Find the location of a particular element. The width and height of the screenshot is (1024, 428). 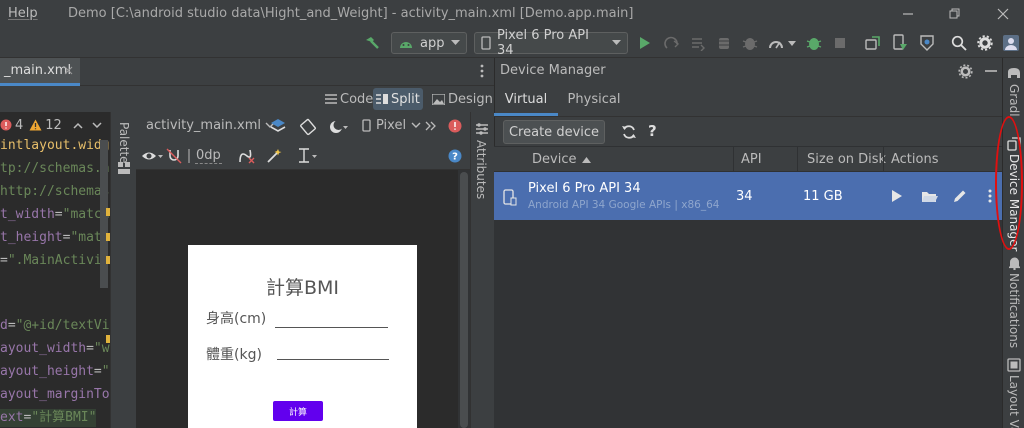

profile-chevron-icon is located at coordinates (792, 43).